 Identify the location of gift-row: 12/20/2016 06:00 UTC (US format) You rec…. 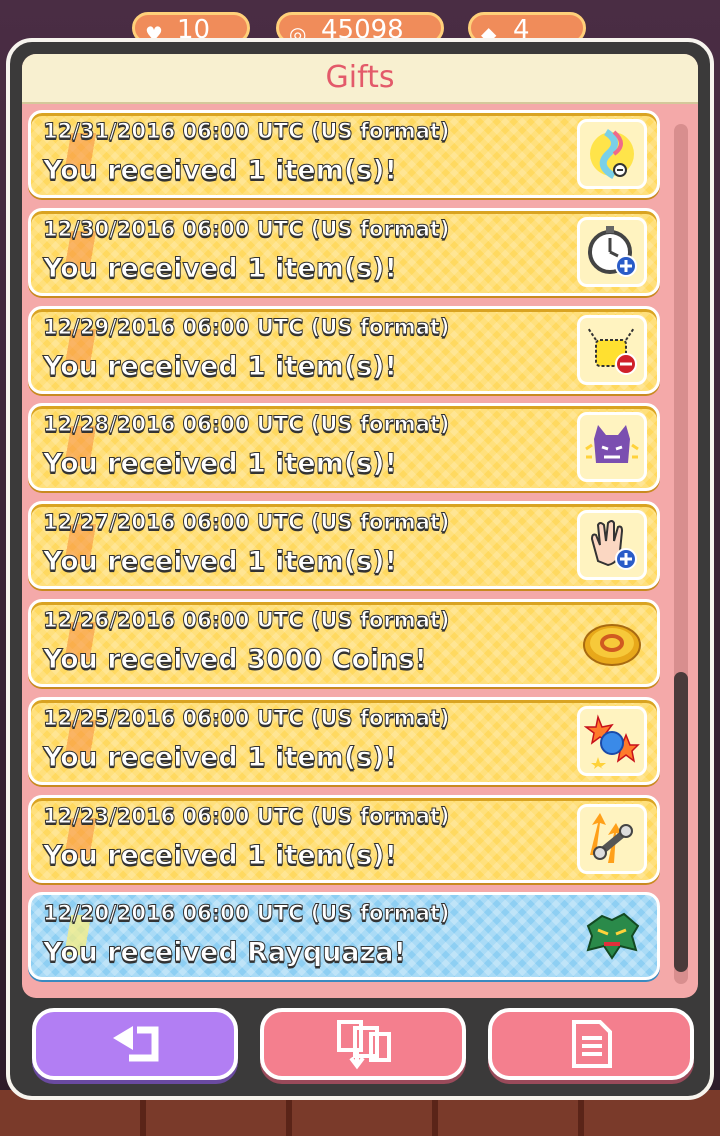
(344, 936).